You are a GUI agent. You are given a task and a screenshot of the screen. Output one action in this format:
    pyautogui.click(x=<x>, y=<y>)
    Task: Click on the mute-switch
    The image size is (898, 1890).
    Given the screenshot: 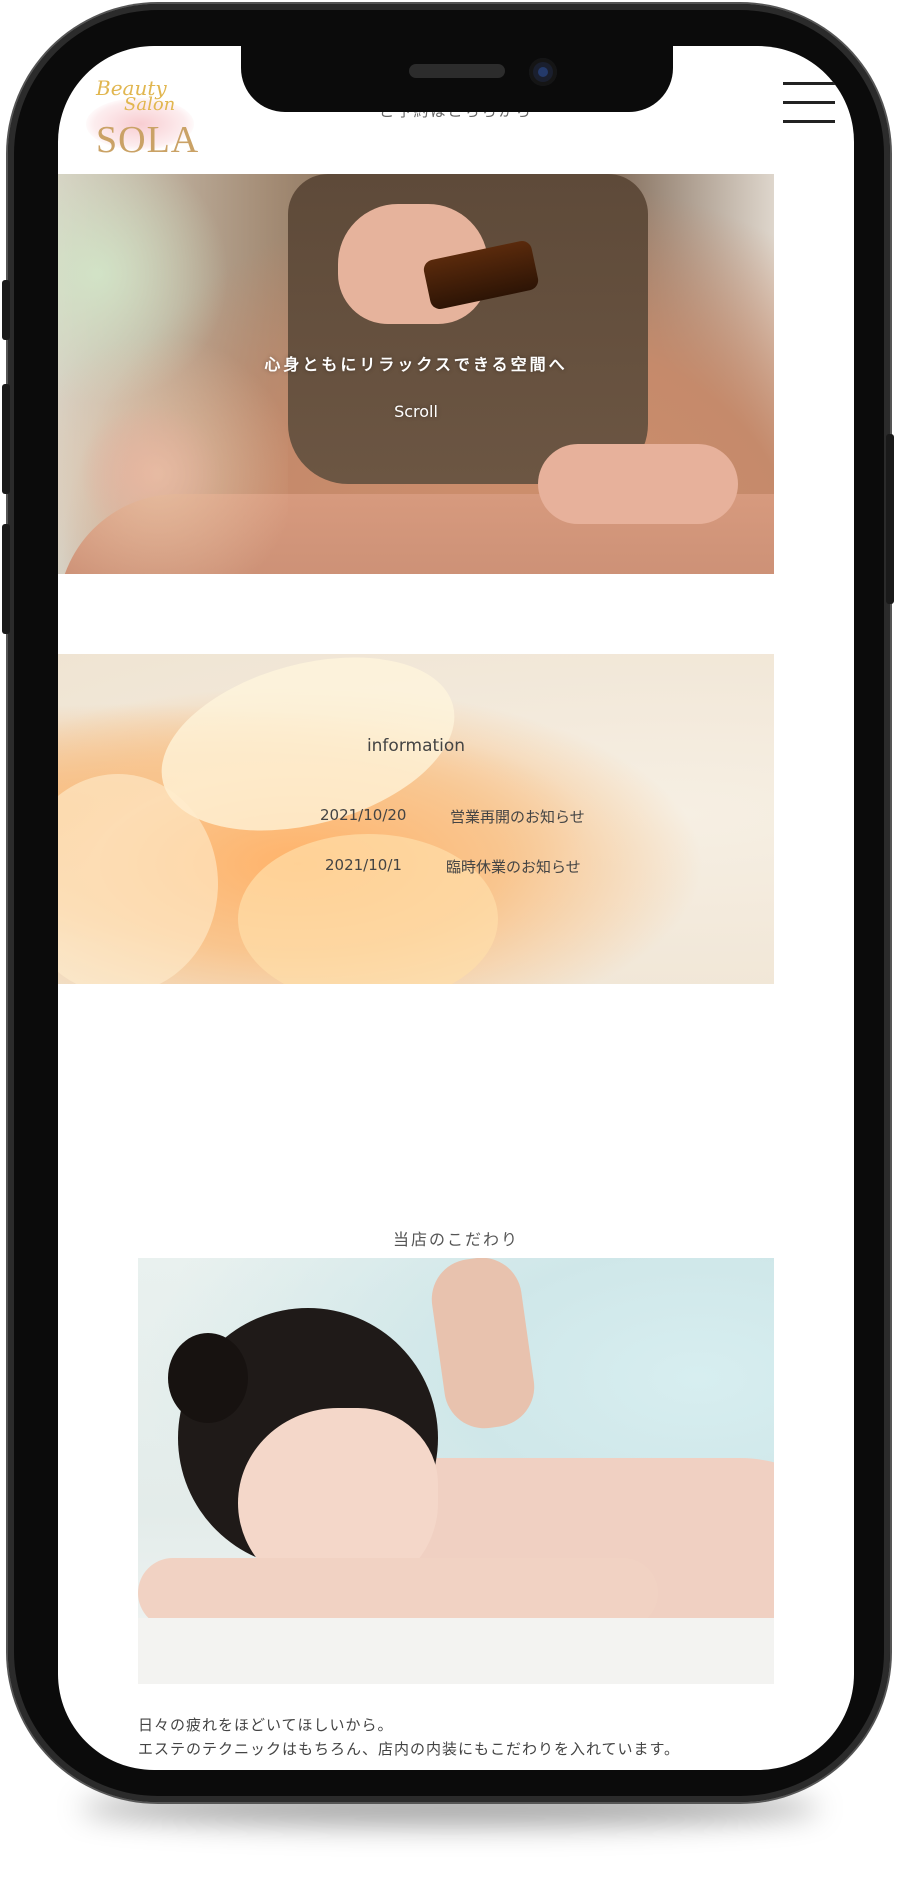 What is the action you would take?
    pyautogui.click(x=6, y=310)
    